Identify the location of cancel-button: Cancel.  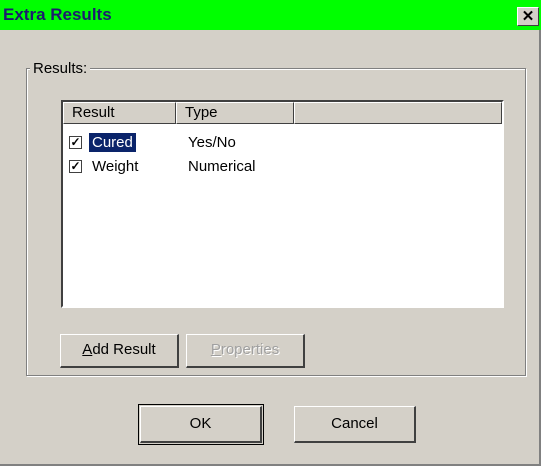
(355, 424).